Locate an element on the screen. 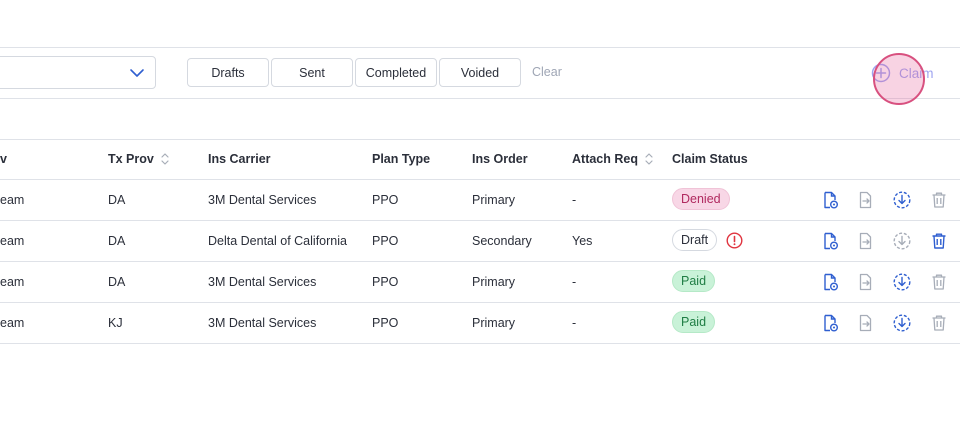 The height and width of the screenshot is (441, 960). column-header-label: Tx Prov is located at coordinates (131, 159).